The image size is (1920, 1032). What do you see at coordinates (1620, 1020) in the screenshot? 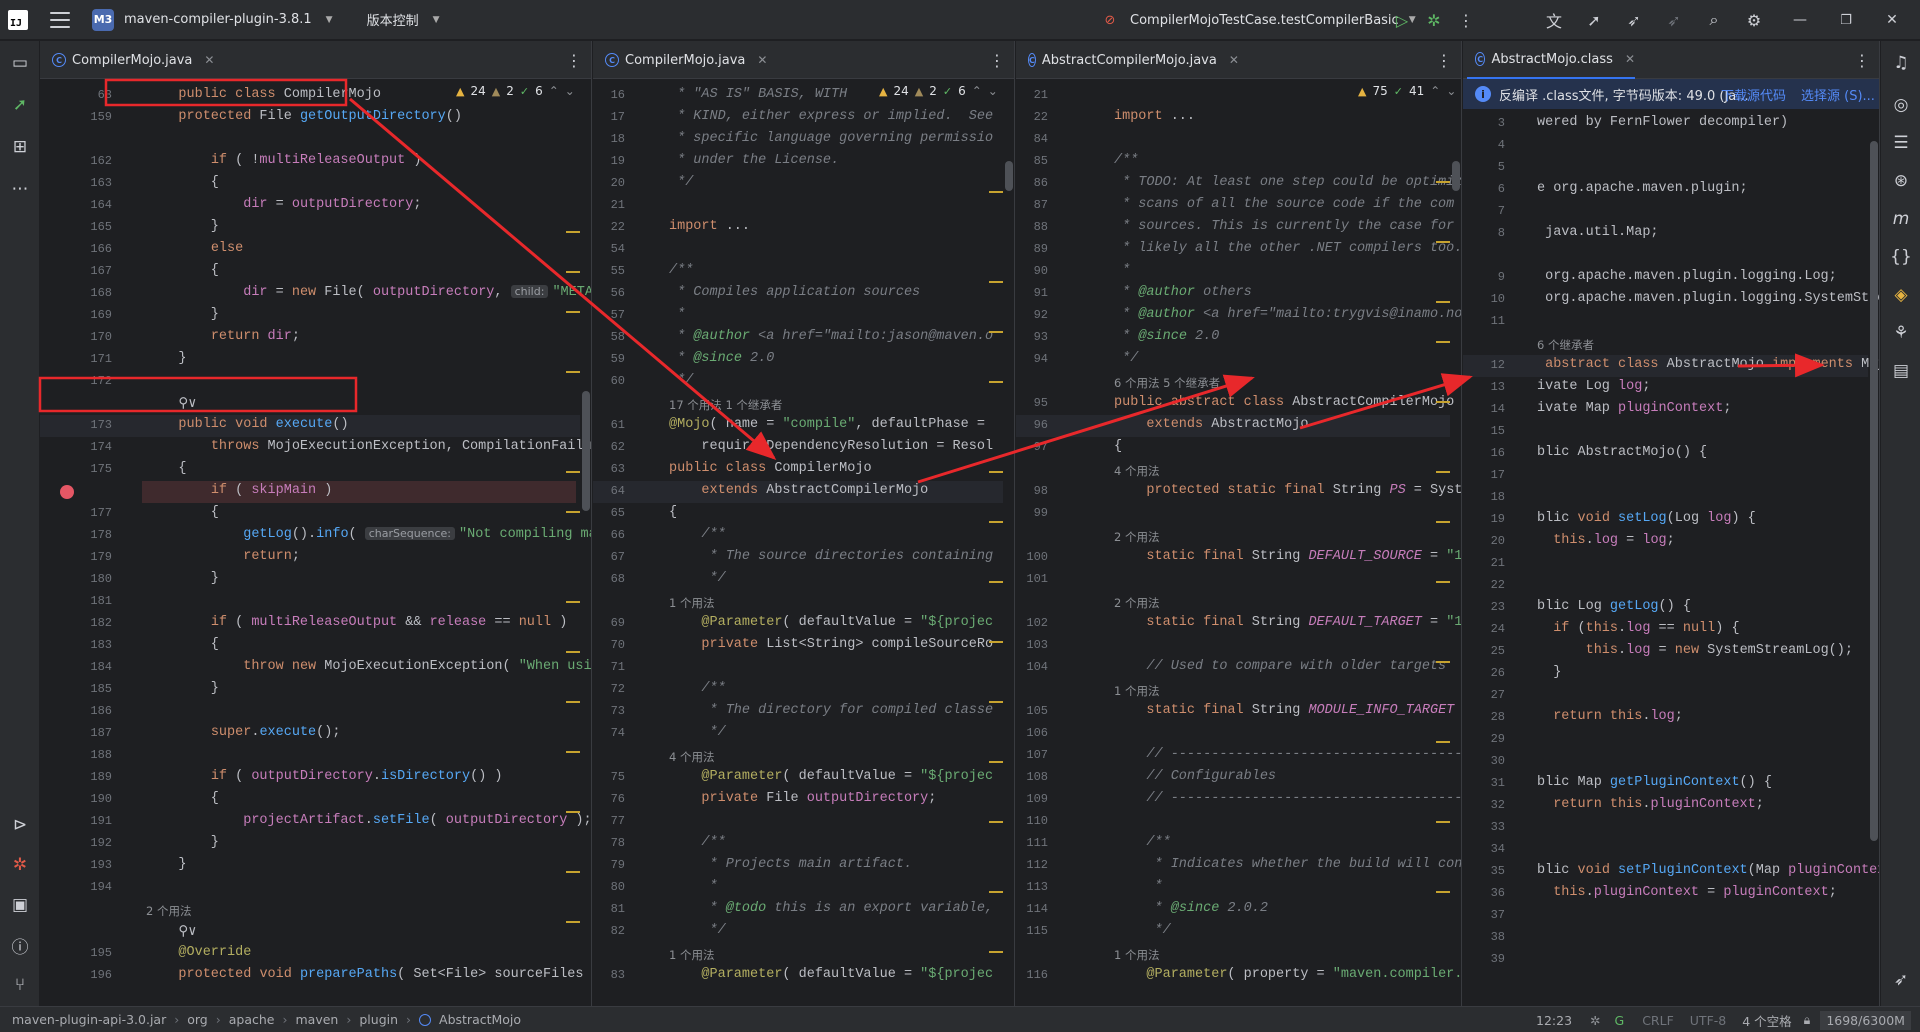
I see `google-icon: G` at bounding box center [1620, 1020].